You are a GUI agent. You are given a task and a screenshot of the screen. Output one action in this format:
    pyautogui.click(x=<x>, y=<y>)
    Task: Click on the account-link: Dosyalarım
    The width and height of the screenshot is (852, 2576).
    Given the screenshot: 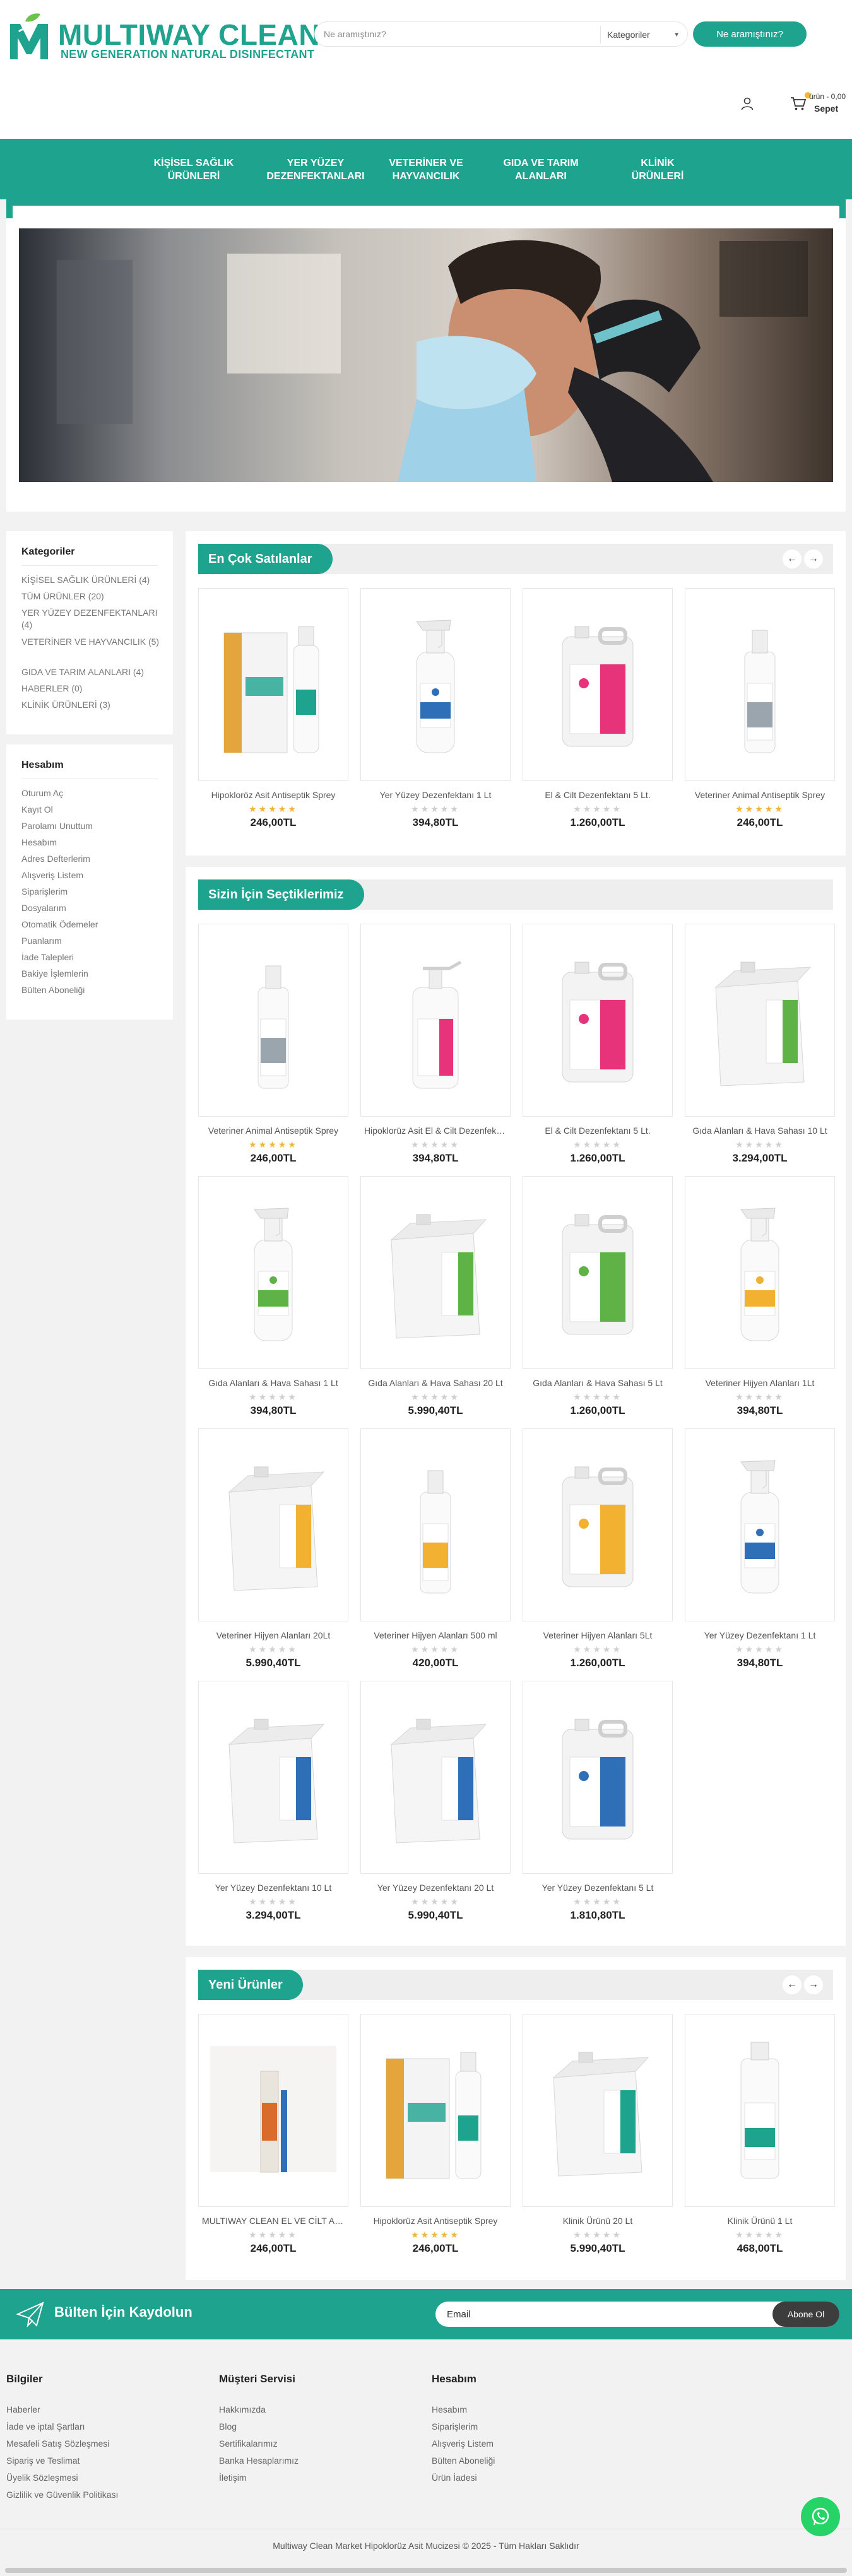 What is the action you would take?
    pyautogui.click(x=92, y=908)
    